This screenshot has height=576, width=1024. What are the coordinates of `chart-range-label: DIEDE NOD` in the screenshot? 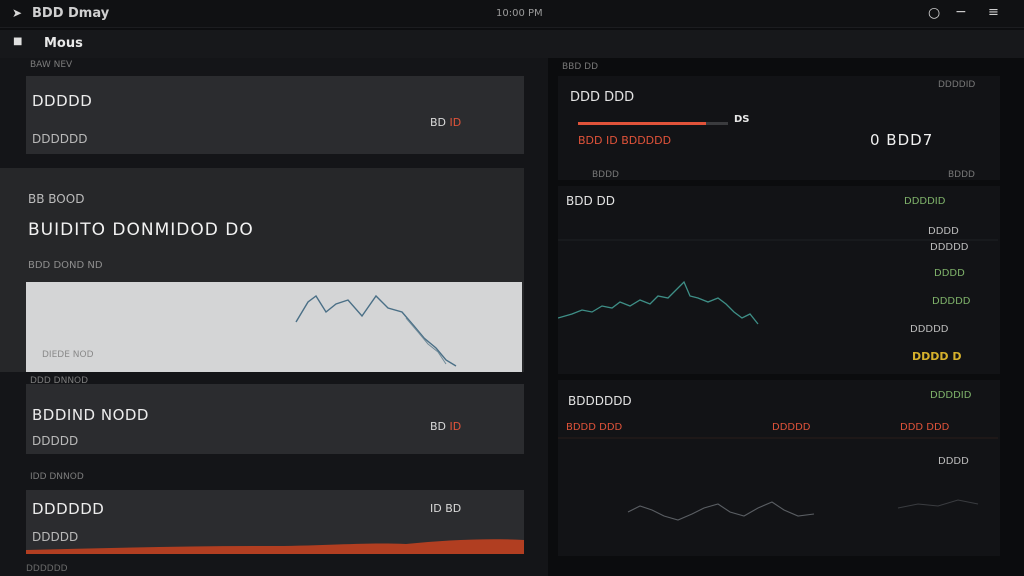 It's located at (68, 355).